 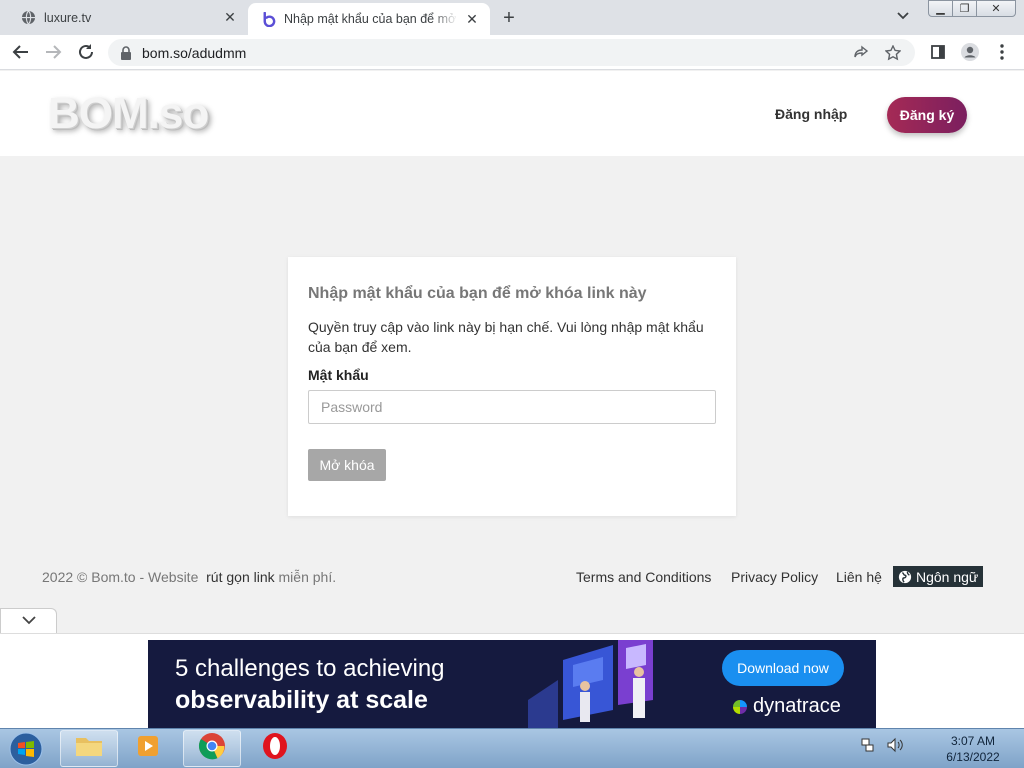 I want to click on kebab-menu-icon, so click(x=1002, y=52).